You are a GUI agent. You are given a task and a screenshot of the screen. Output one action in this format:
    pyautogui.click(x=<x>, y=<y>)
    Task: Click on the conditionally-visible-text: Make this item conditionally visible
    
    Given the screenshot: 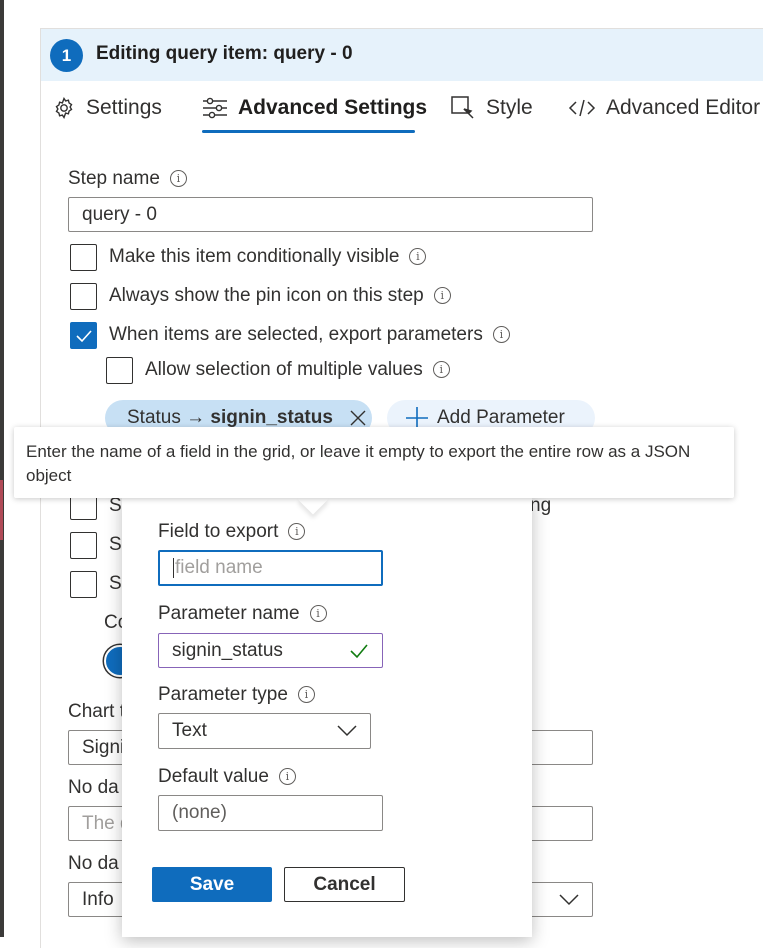 What is the action you would take?
    pyautogui.click(x=254, y=256)
    